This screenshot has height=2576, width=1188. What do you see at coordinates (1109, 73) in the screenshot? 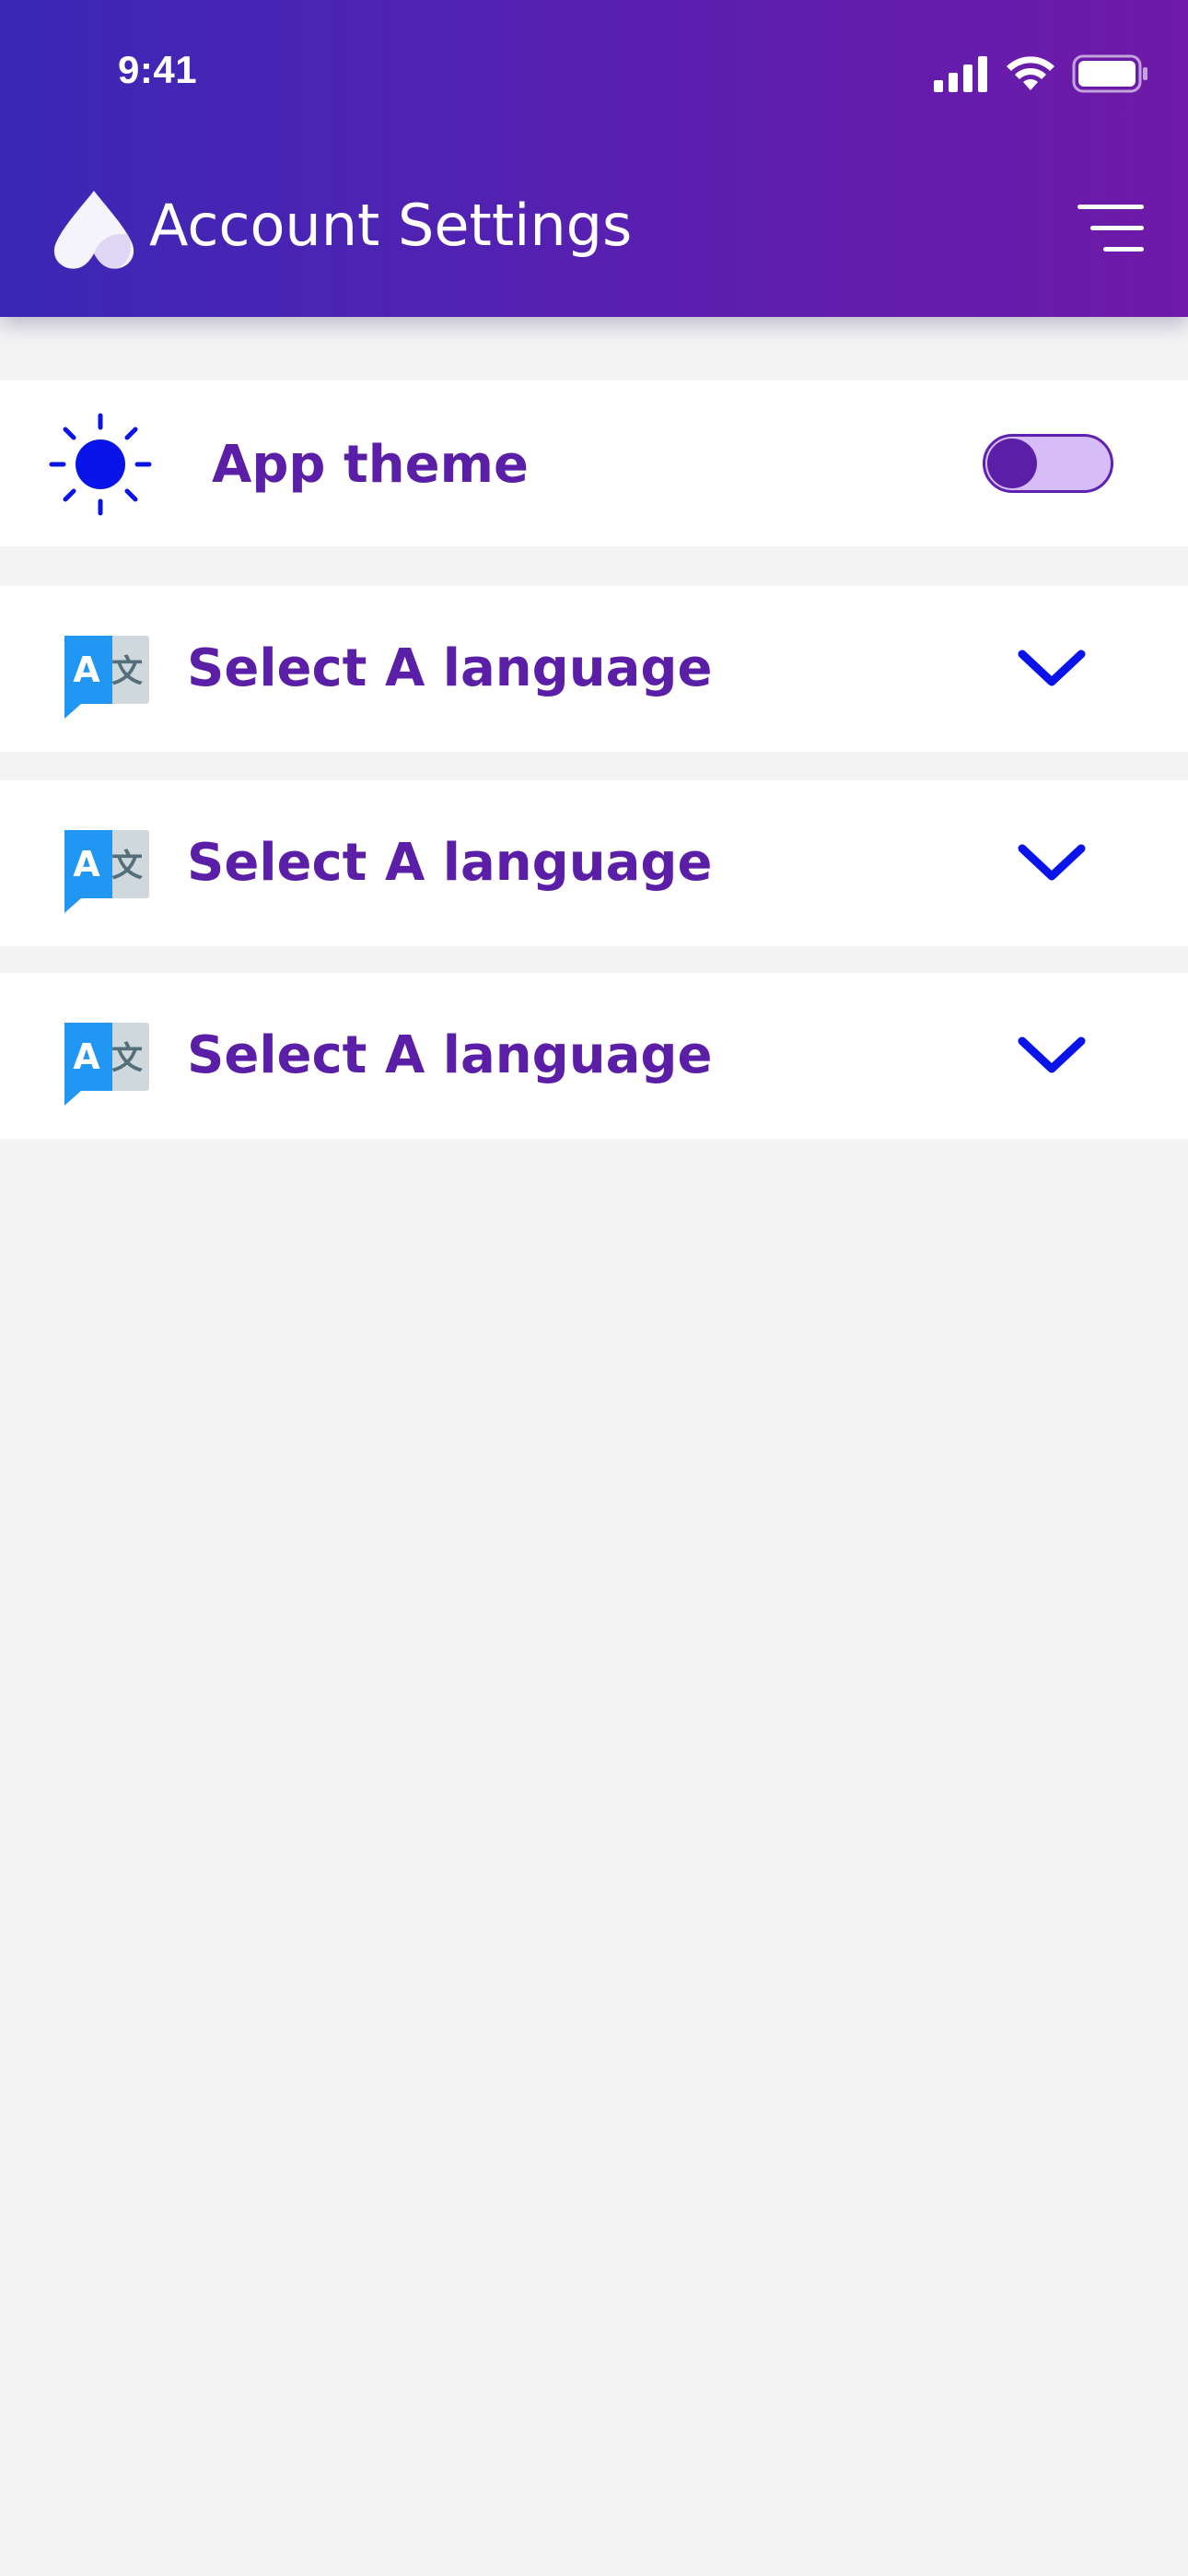
I see `battery-icon` at bounding box center [1109, 73].